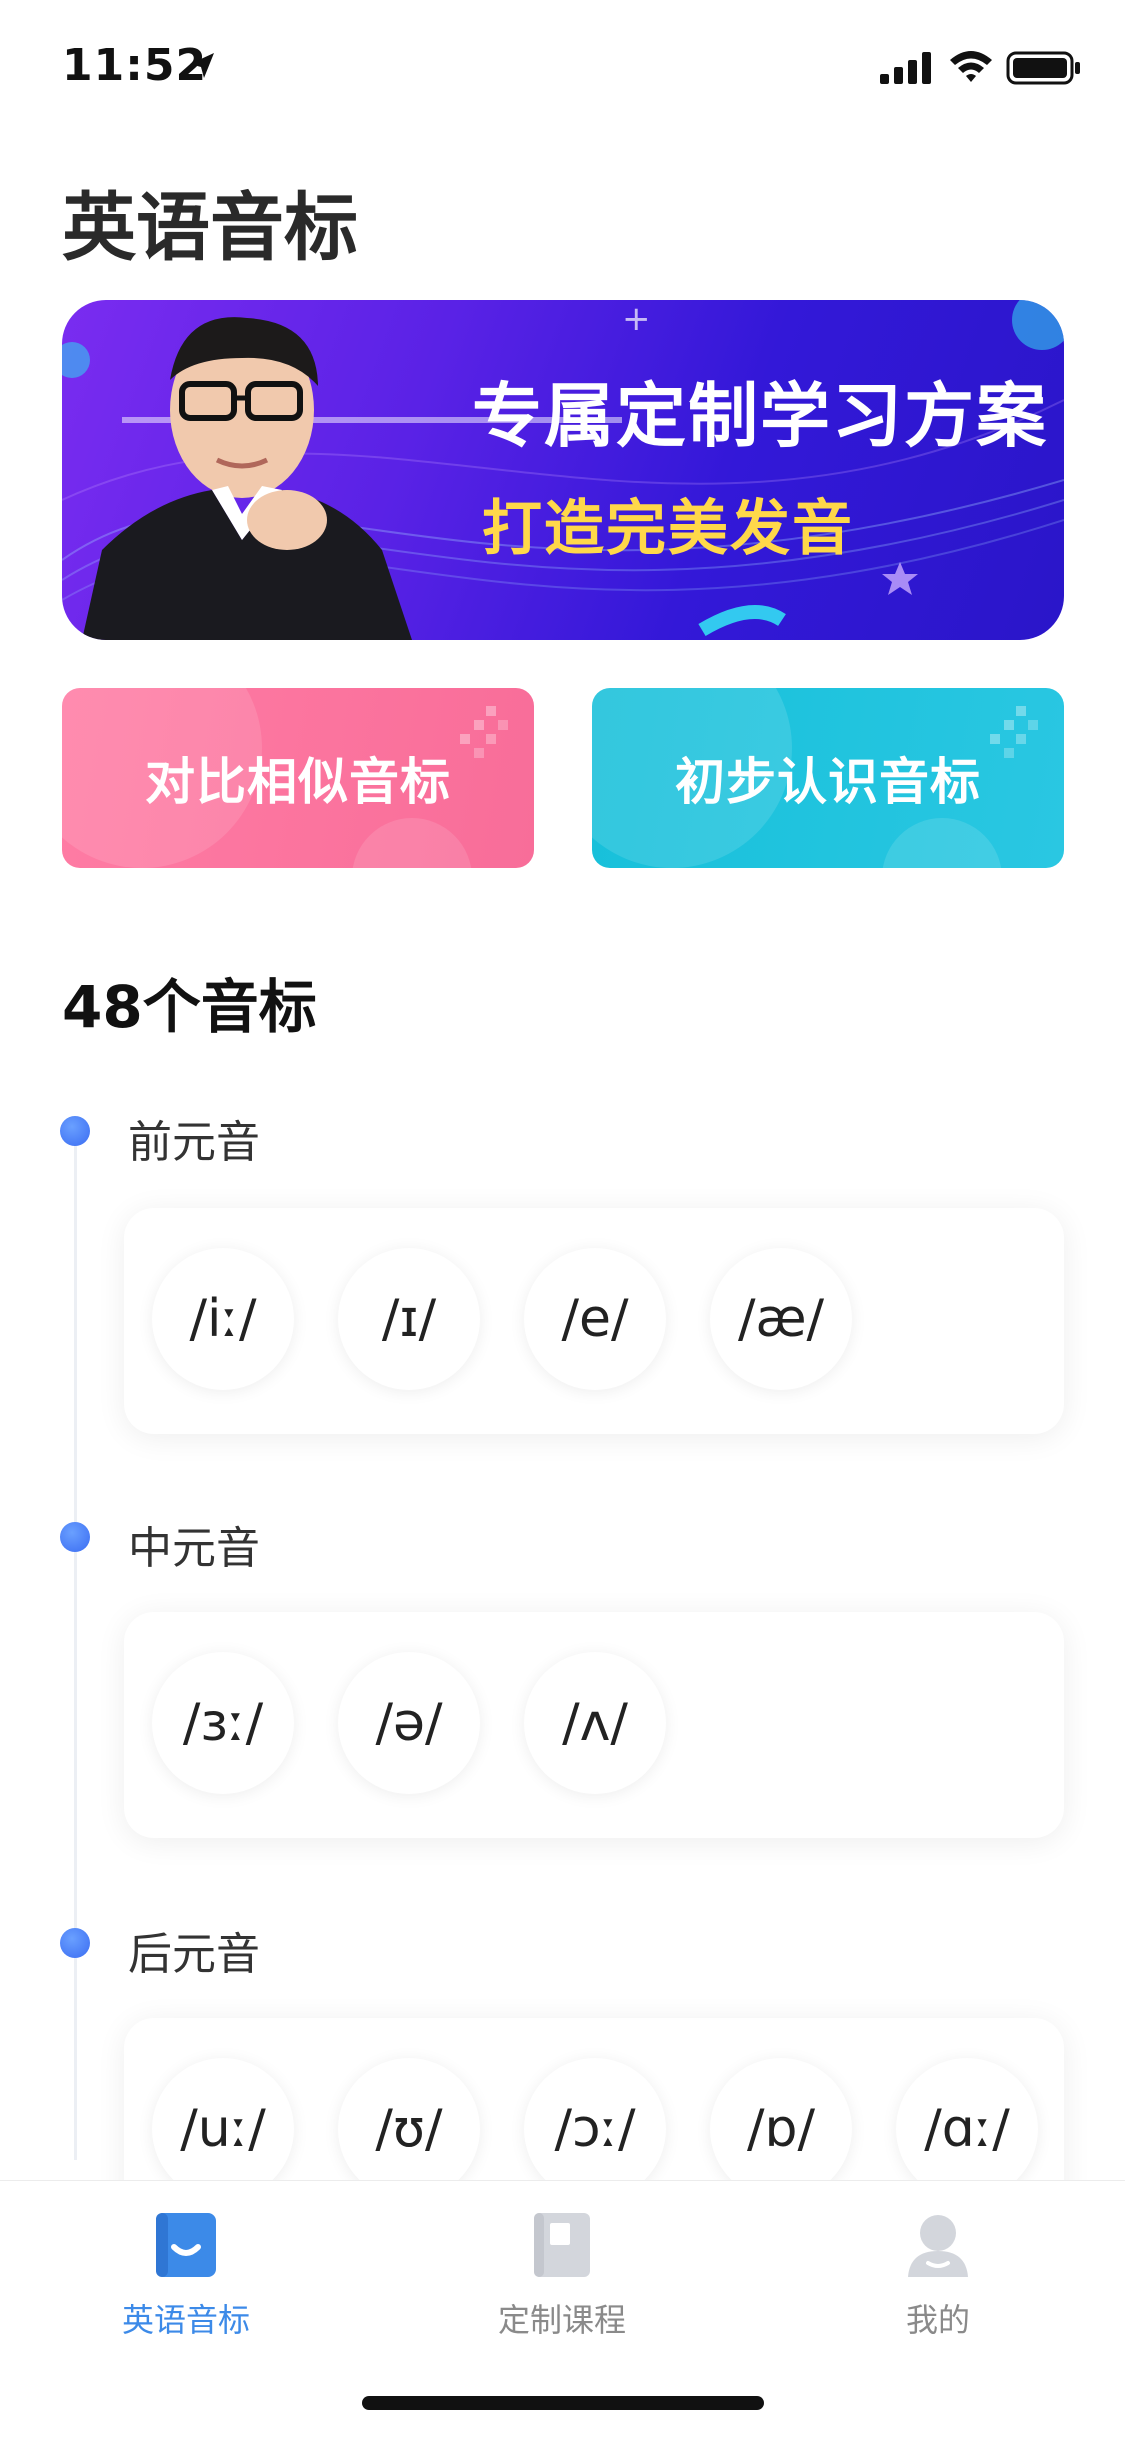 The width and height of the screenshot is (1125, 2437). What do you see at coordinates (967, 2129) in the screenshot?
I see `phoneme-button: /ɑː/` at bounding box center [967, 2129].